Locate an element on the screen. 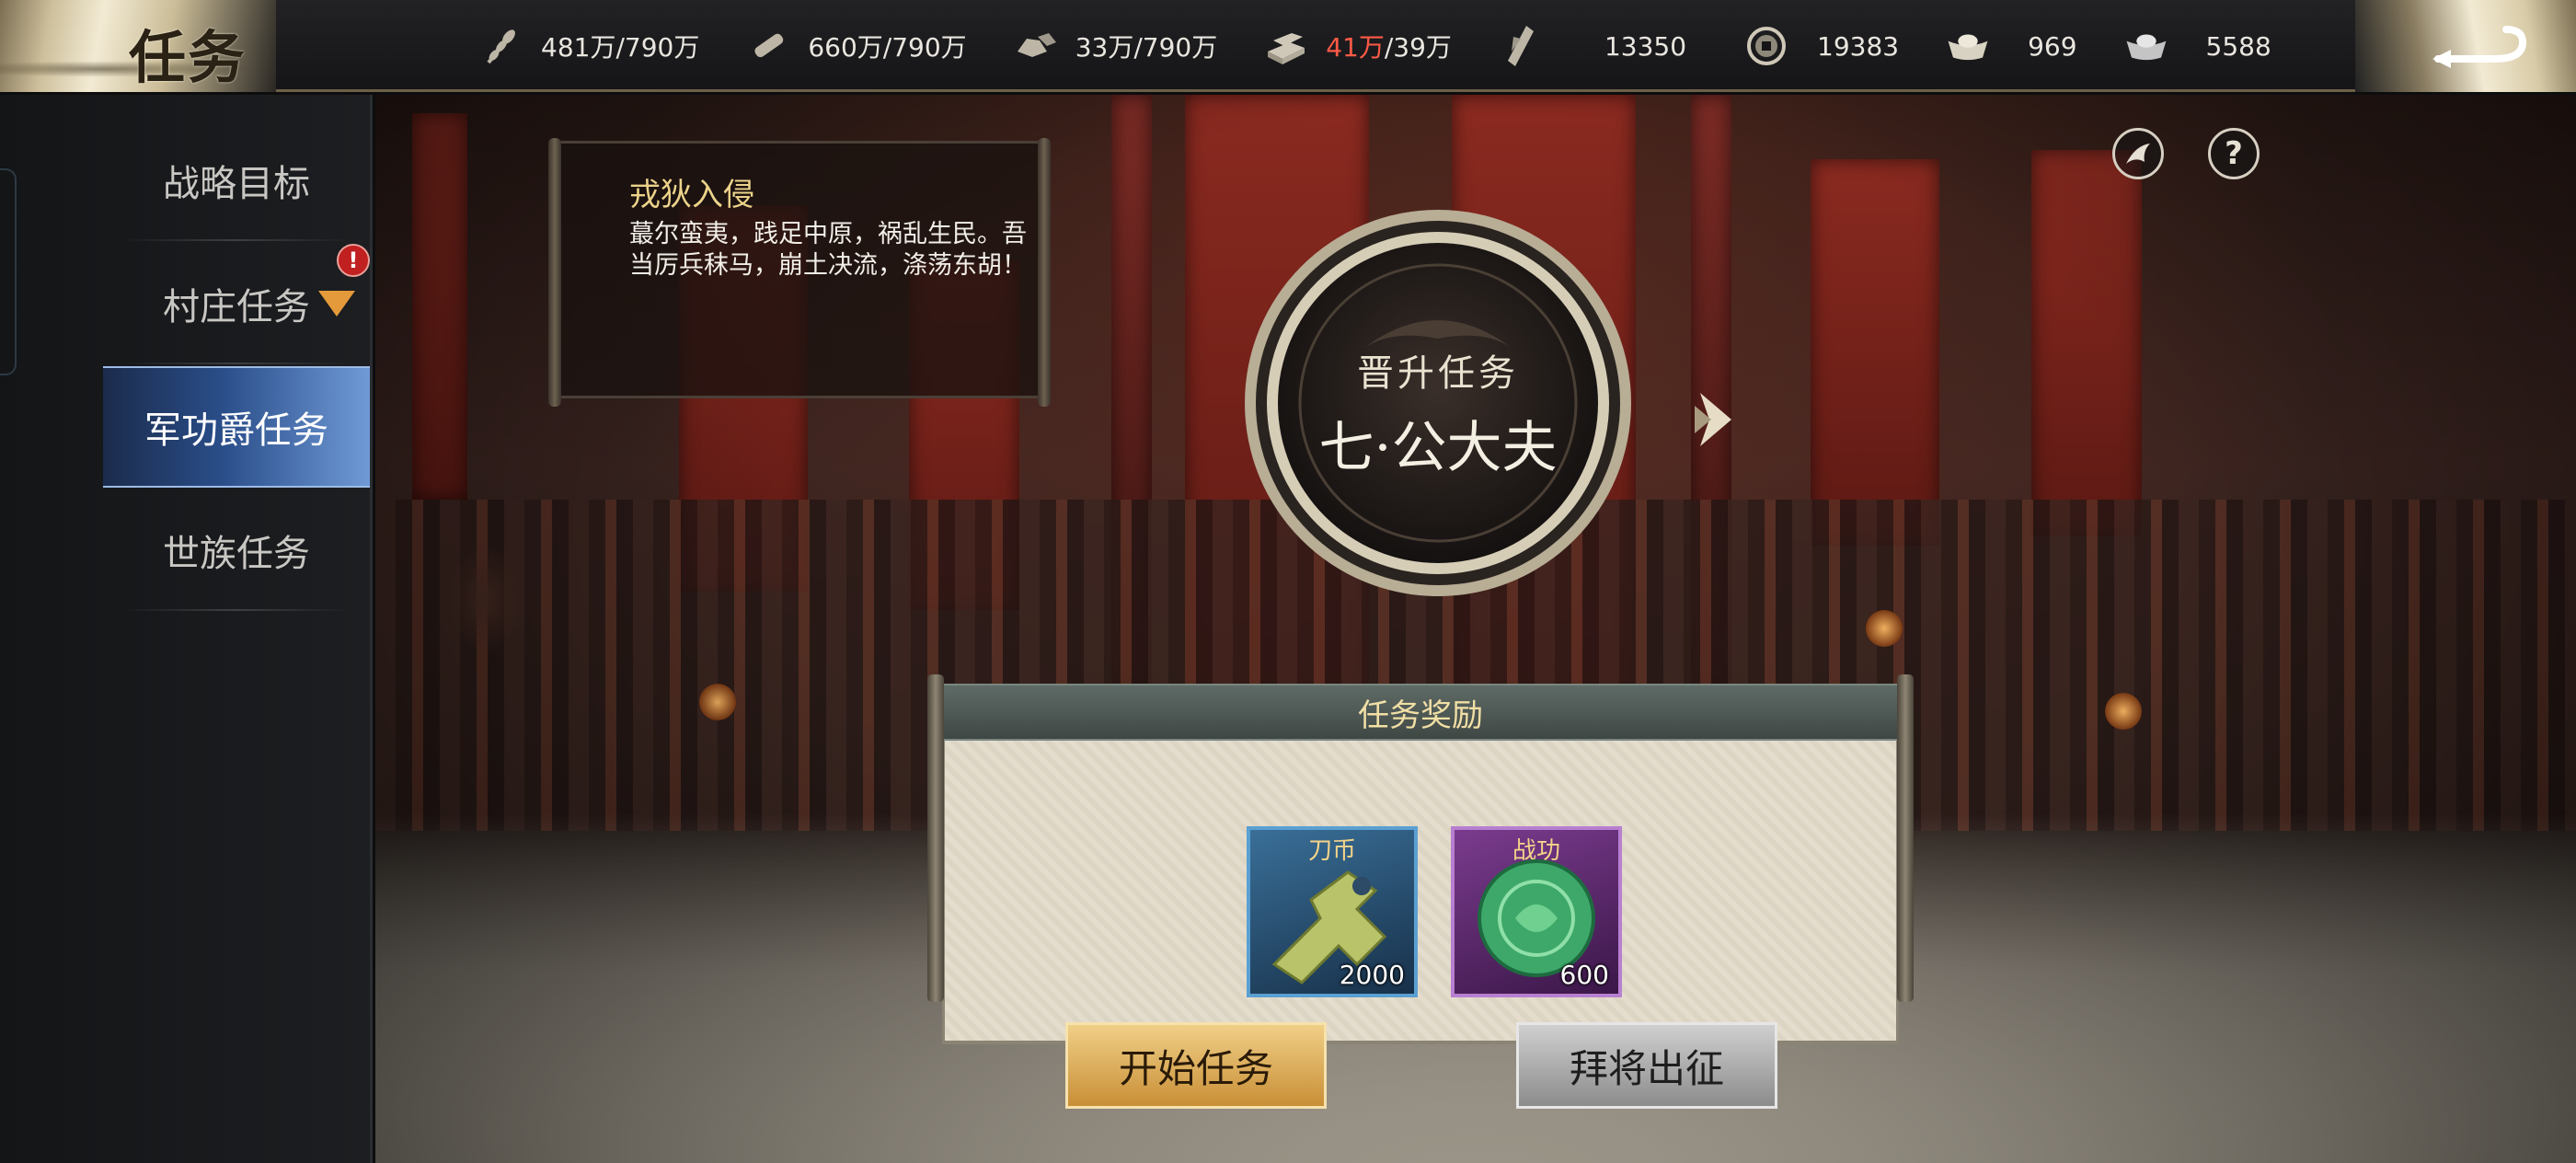 This screenshot has width=2576, height=1163. return-arrow-icon is located at coordinates (2481, 45).